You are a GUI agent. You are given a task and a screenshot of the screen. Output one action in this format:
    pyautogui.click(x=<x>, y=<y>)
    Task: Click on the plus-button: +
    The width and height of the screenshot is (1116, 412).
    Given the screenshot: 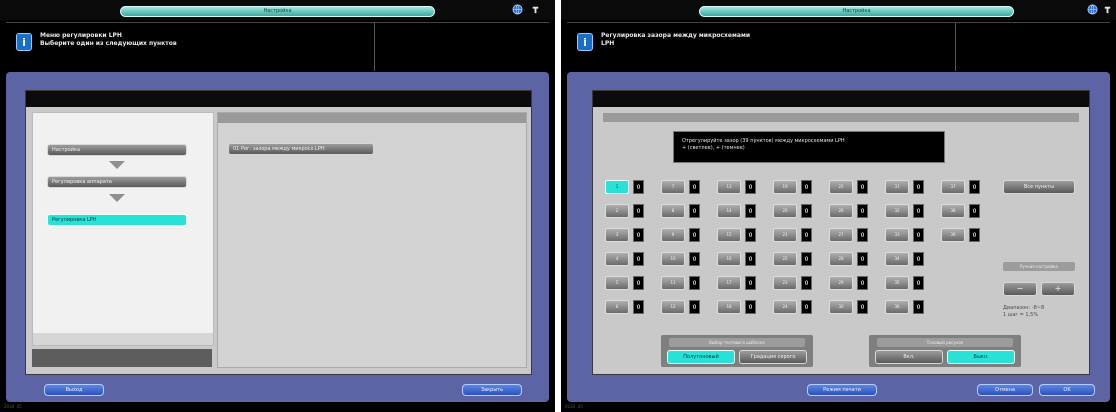 What is the action you would take?
    pyautogui.click(x=1058, y=289)
    